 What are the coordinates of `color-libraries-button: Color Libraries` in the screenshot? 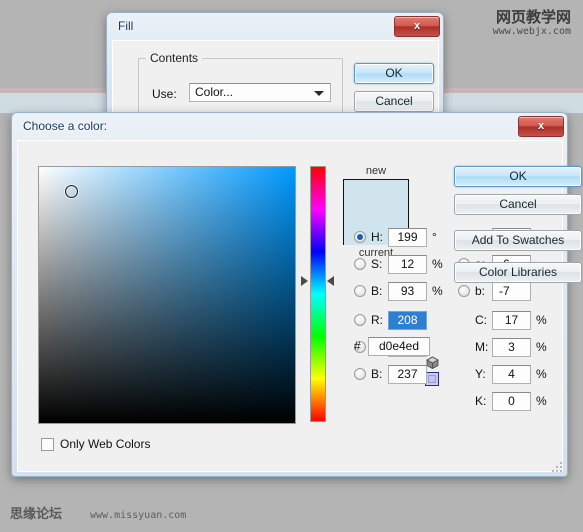 It's located at (518, 272).